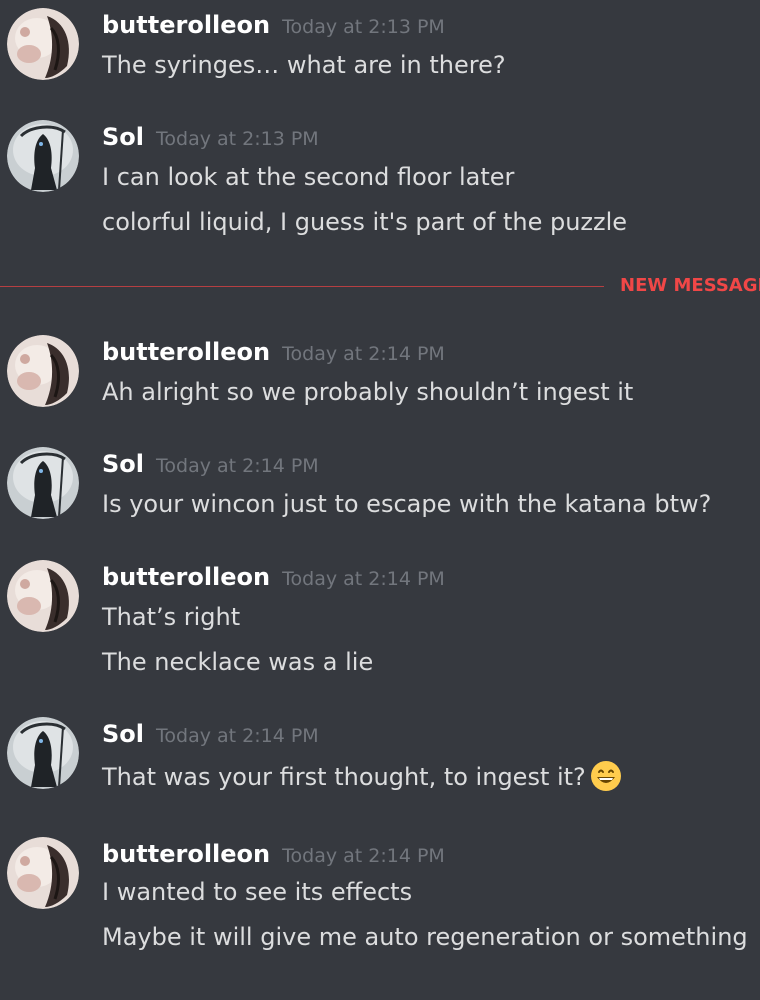 The image size is (760, 1000). What do you see at coordinates (690, 285) in the screenshot?
I see `new-messages-label: NEW MESSAGE` at bounding box center [690, 285].